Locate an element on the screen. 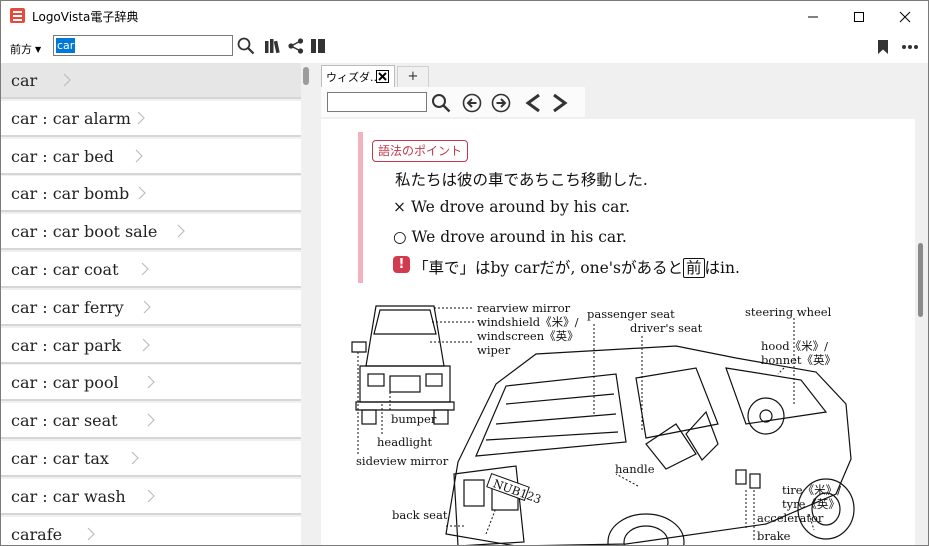 This screenshot has width=929, height=546. maximize-icon is located at coordinates (859, 17).